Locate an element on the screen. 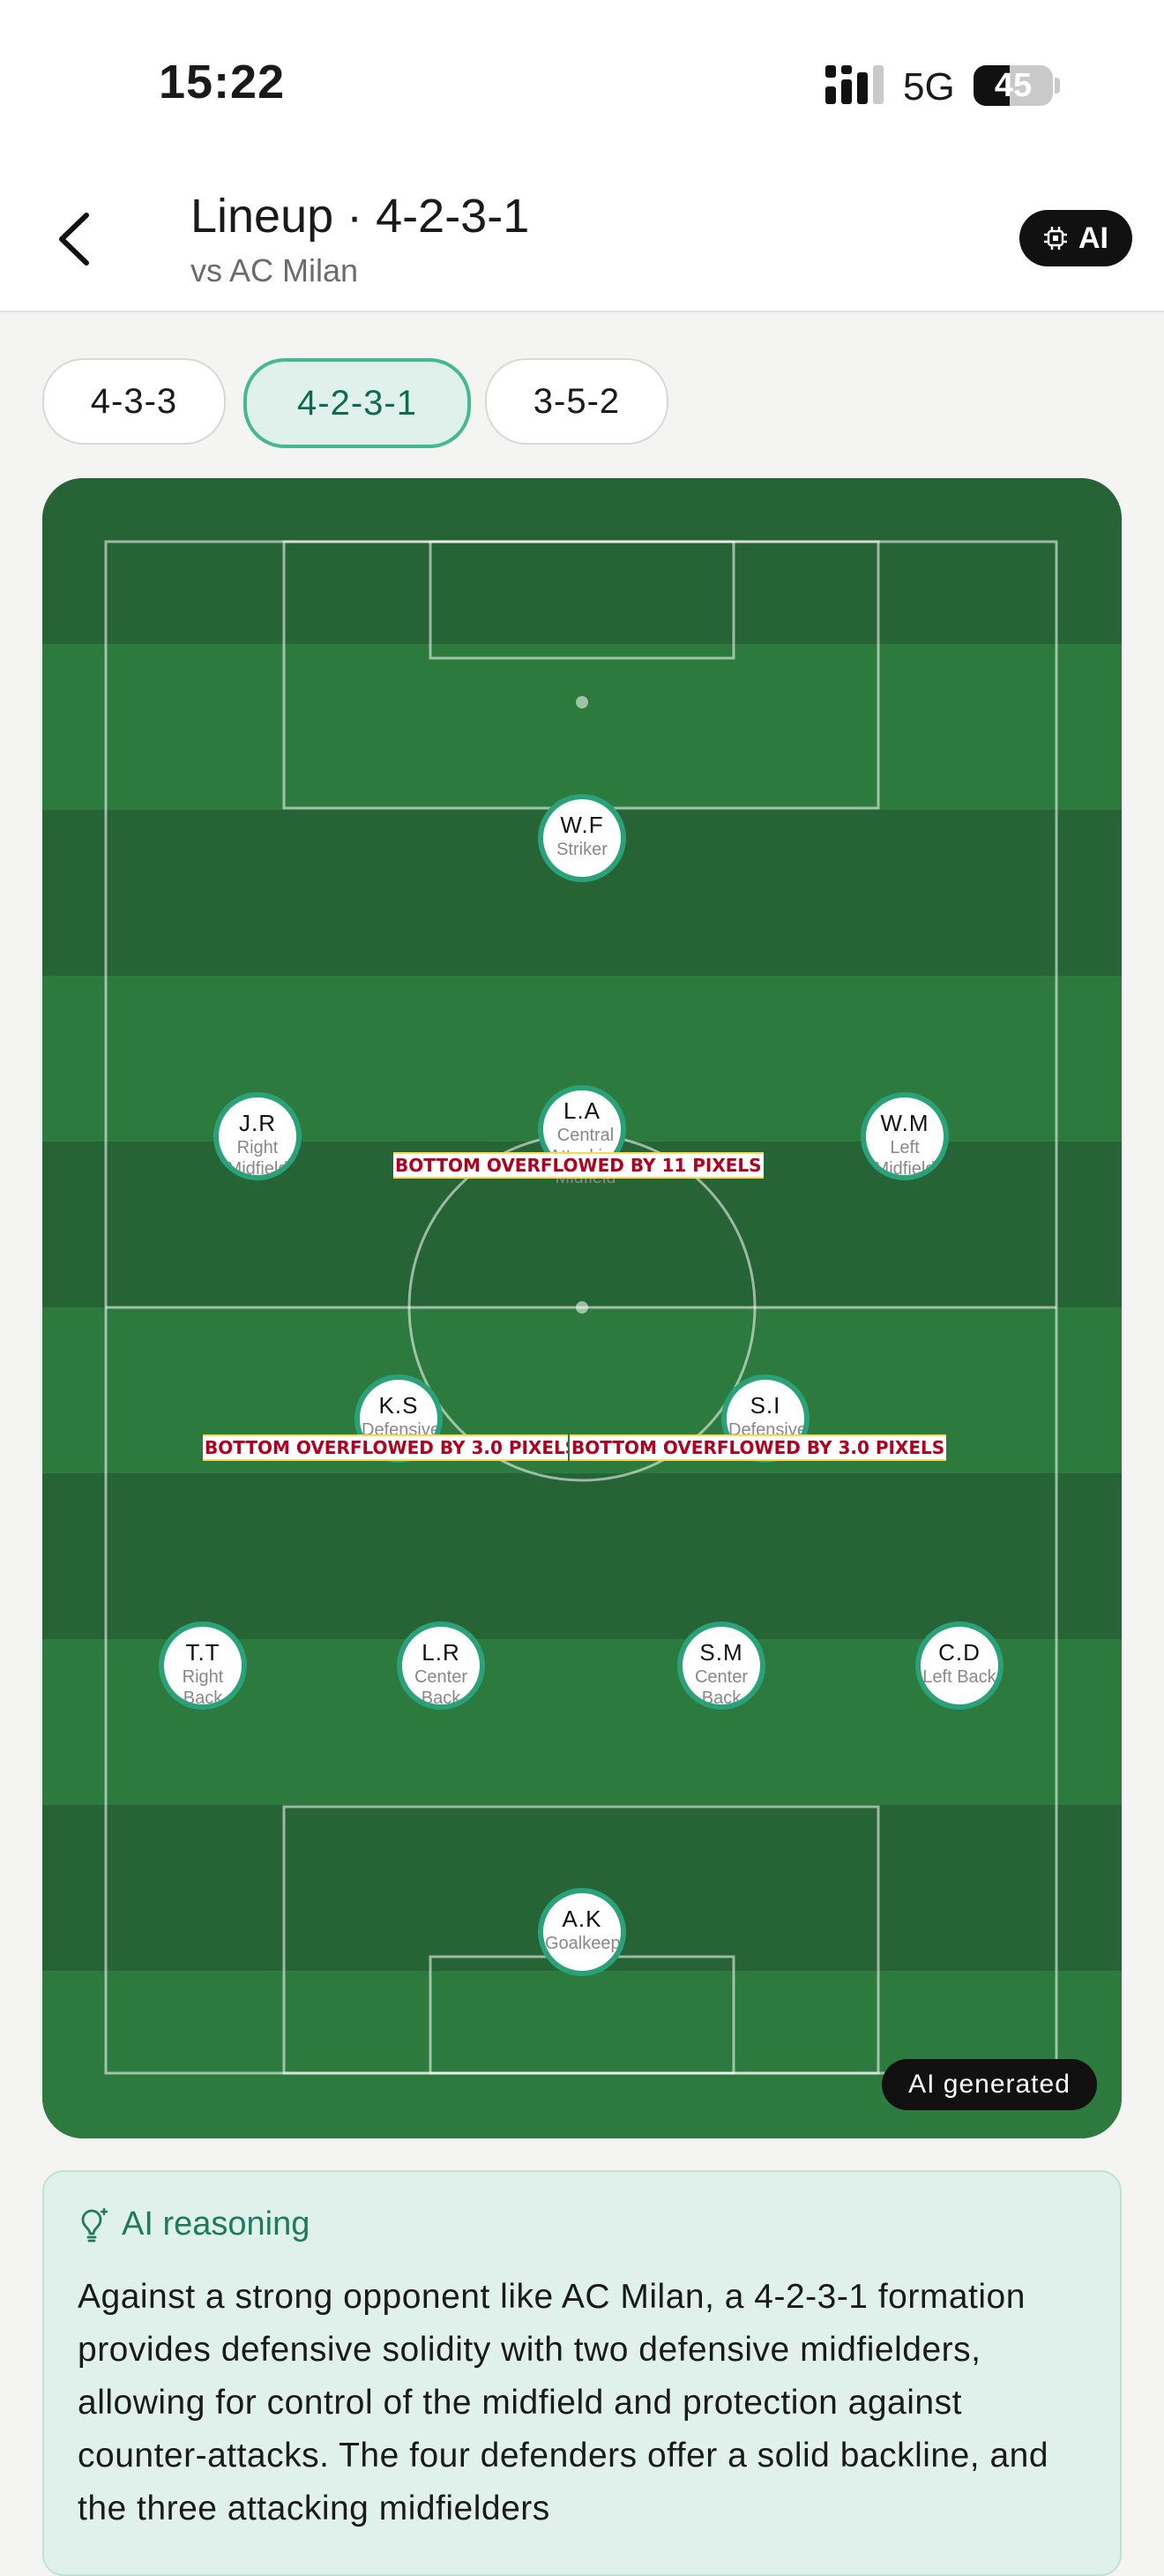 The height and width of the screenshot is (2576, 1164). reasoning-header: AI reasoning is located at coordinates (194, 2224).